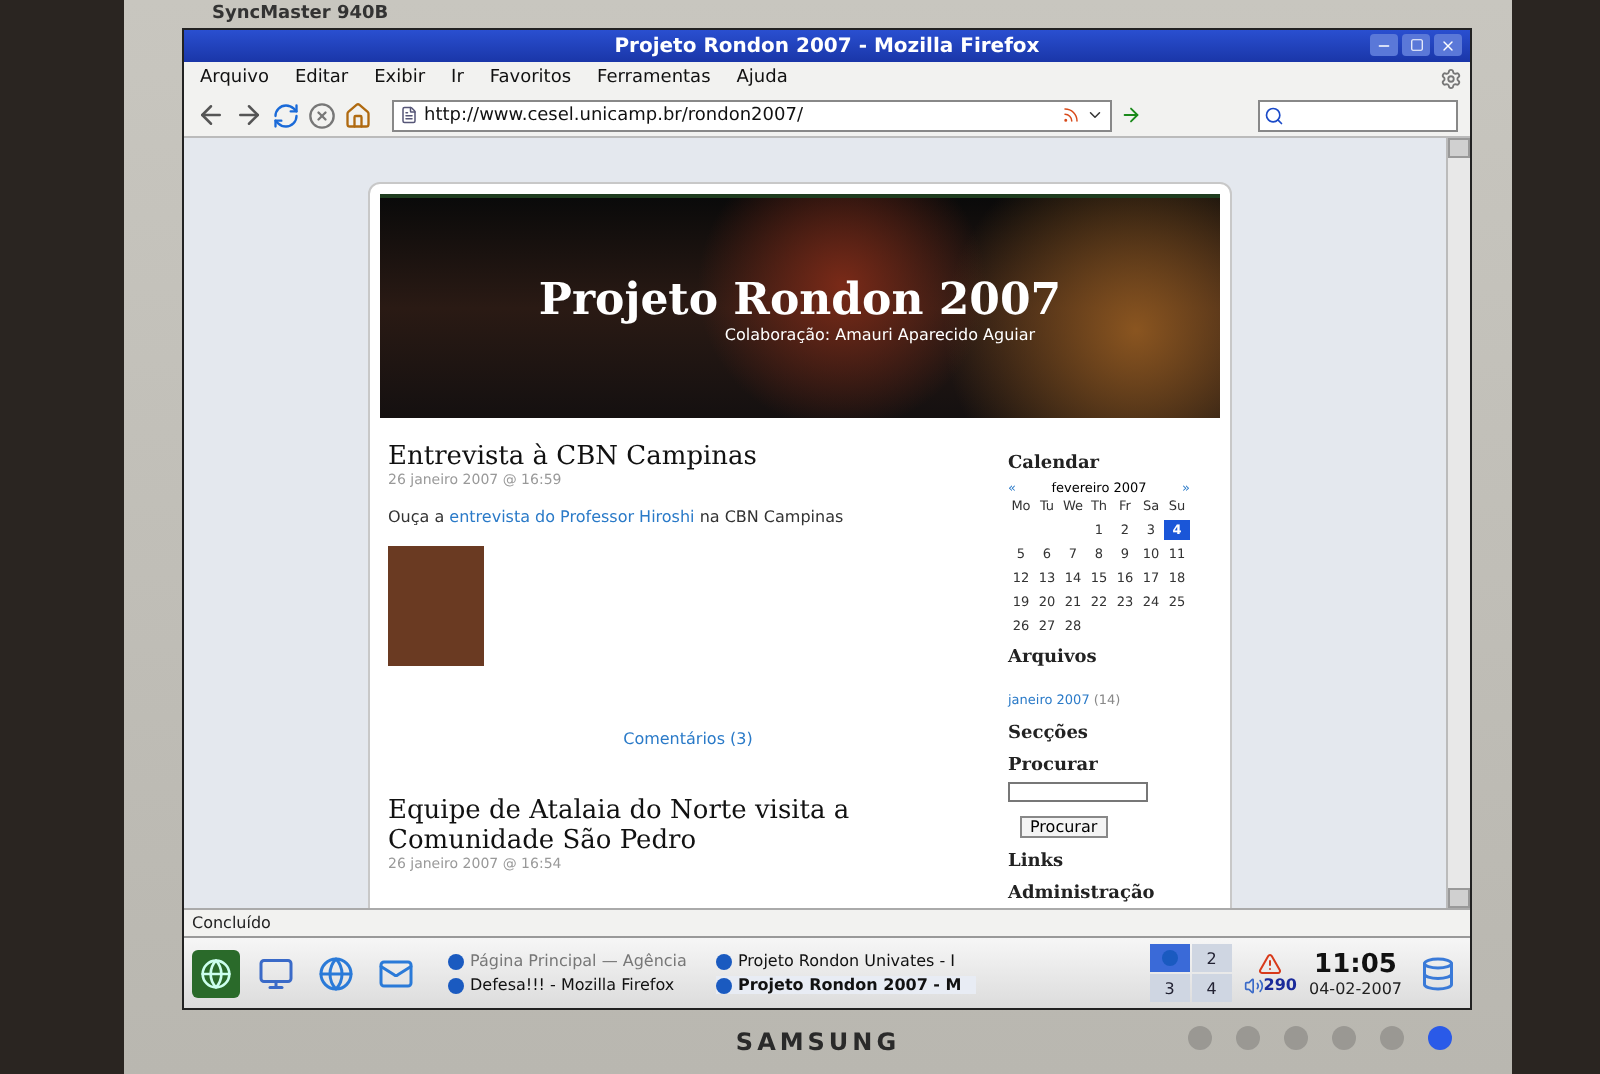 The height and width of the screenshot is (1074, 1600). Describe the element at coordinates (1274, 115) in the screenshot. I see `search-icon` at that location.